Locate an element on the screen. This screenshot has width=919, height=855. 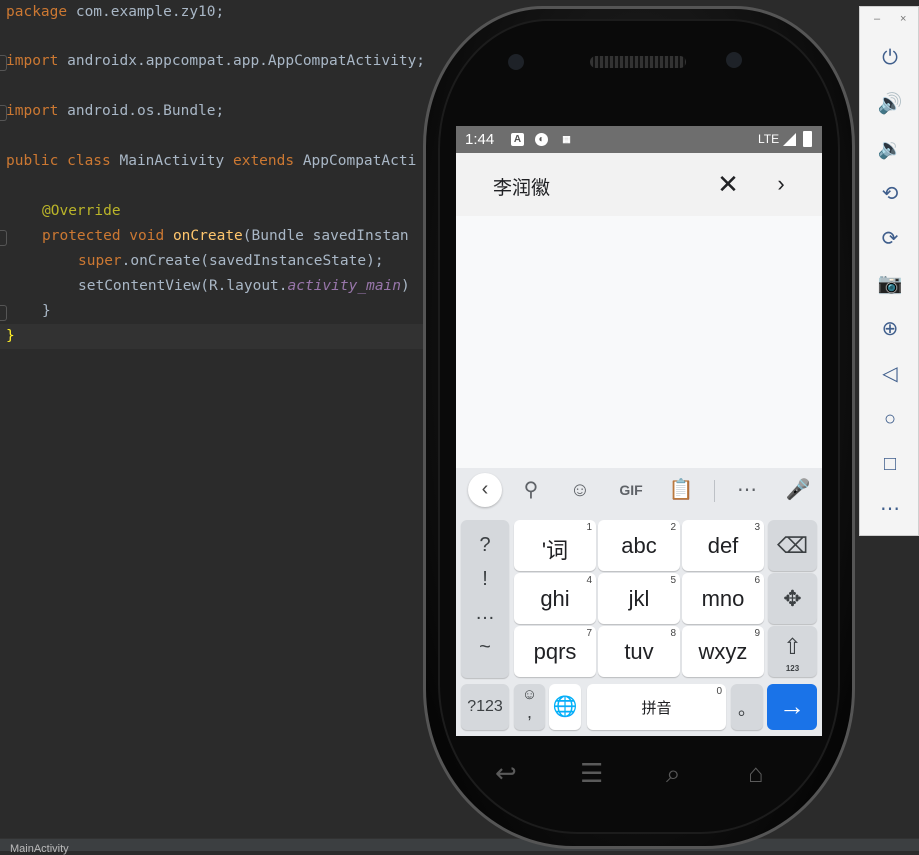
key-4: 4 ghi is located at coordinates (555, 598).